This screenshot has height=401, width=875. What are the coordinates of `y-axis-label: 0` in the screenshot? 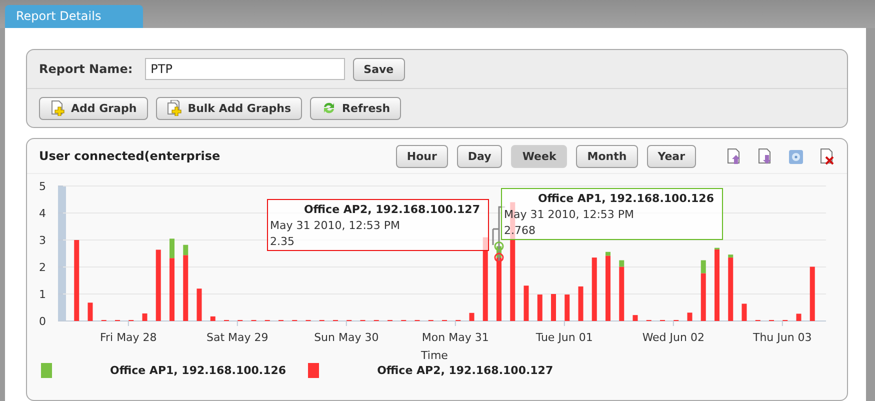 It's located at (42, 321).